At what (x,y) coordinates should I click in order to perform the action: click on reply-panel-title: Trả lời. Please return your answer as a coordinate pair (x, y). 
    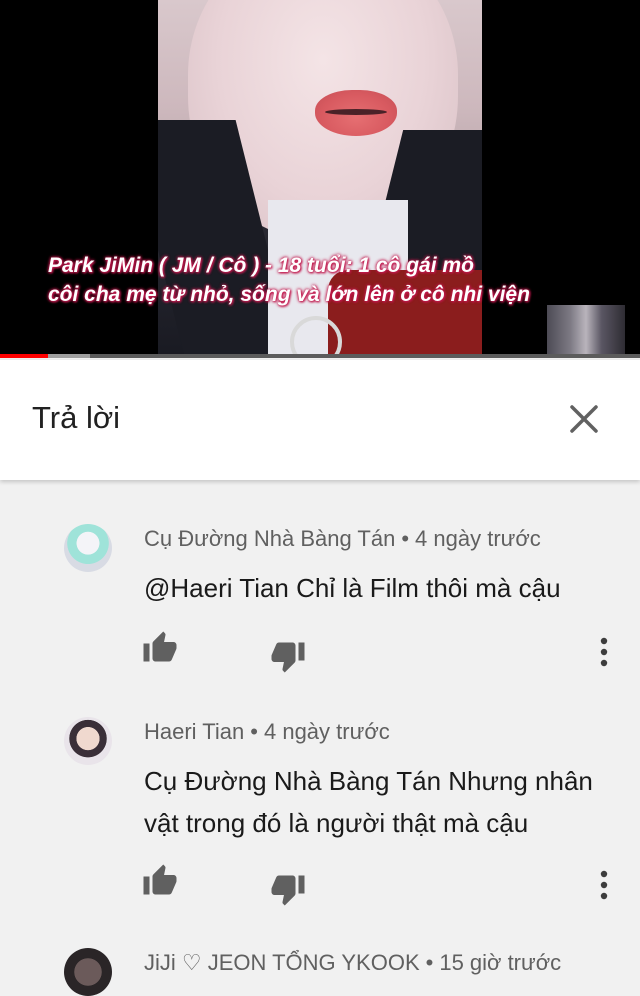
    Looking at the image, I should click on (76, 417).